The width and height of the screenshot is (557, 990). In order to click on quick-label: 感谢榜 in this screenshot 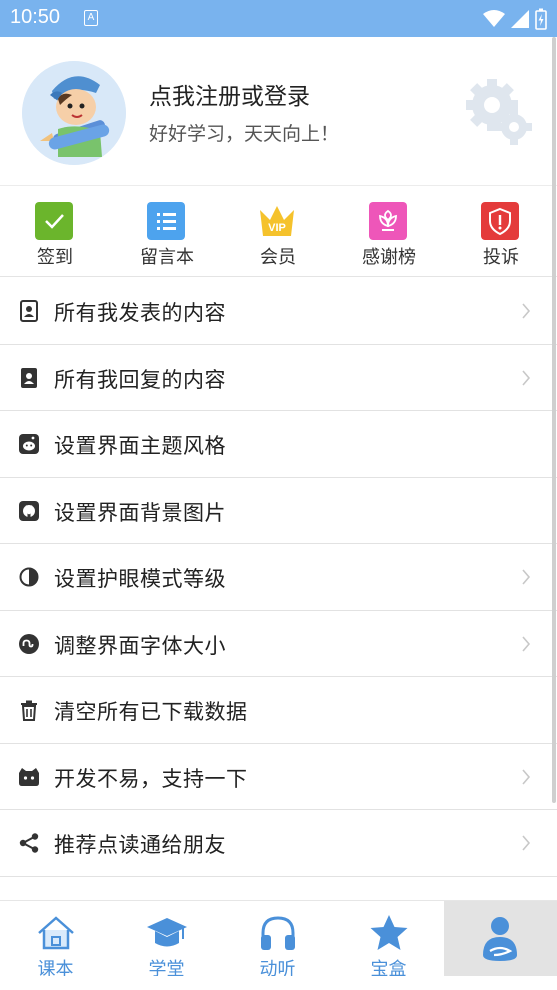, I will do `click(389, 257)`.